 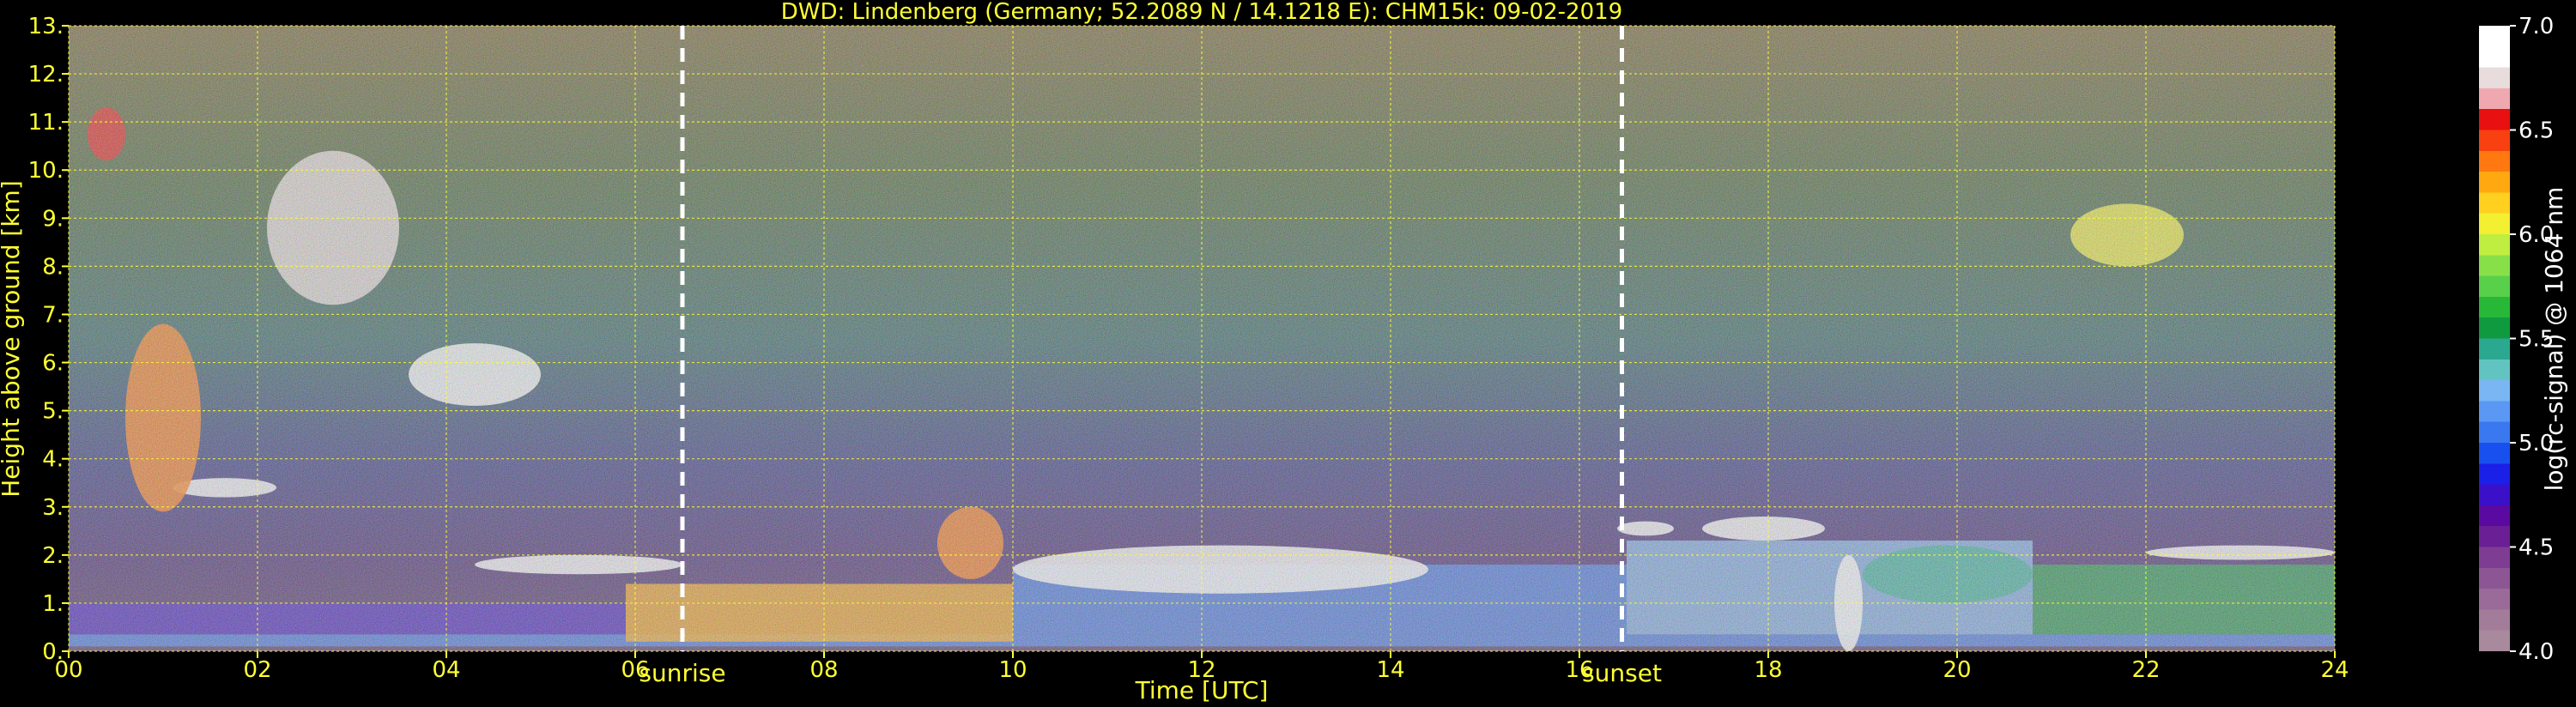 What do you see at coordinates (446, 670) in the screenshot?
I see `x-tick-label: 04` at bounding box center [446, 670].